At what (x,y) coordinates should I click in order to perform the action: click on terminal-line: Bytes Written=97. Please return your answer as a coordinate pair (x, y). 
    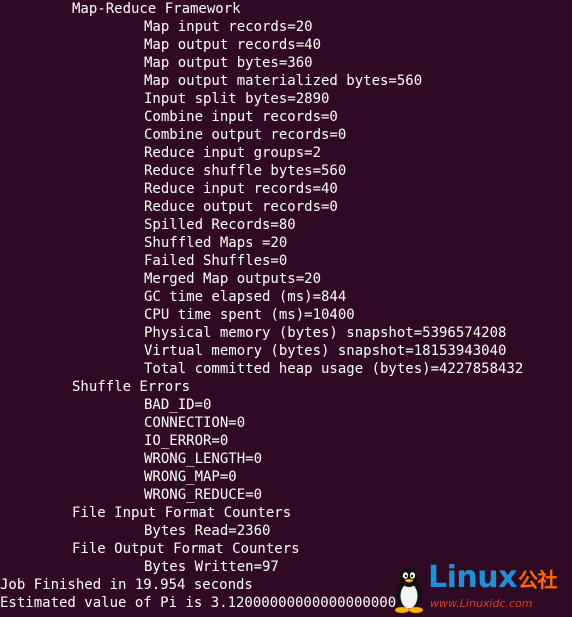
    Looking at the image, I should click on (211, 567).